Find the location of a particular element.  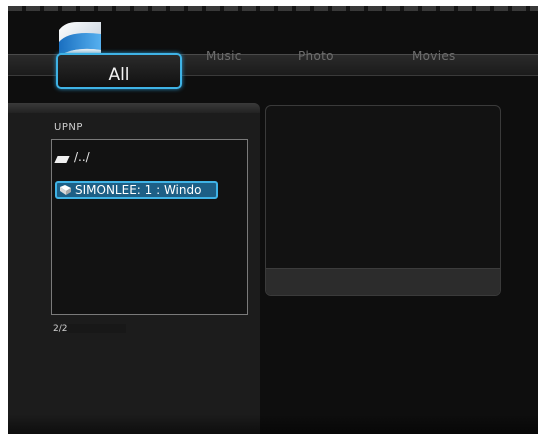

list-item-parent: /../ is located at coordinates (72, 158).